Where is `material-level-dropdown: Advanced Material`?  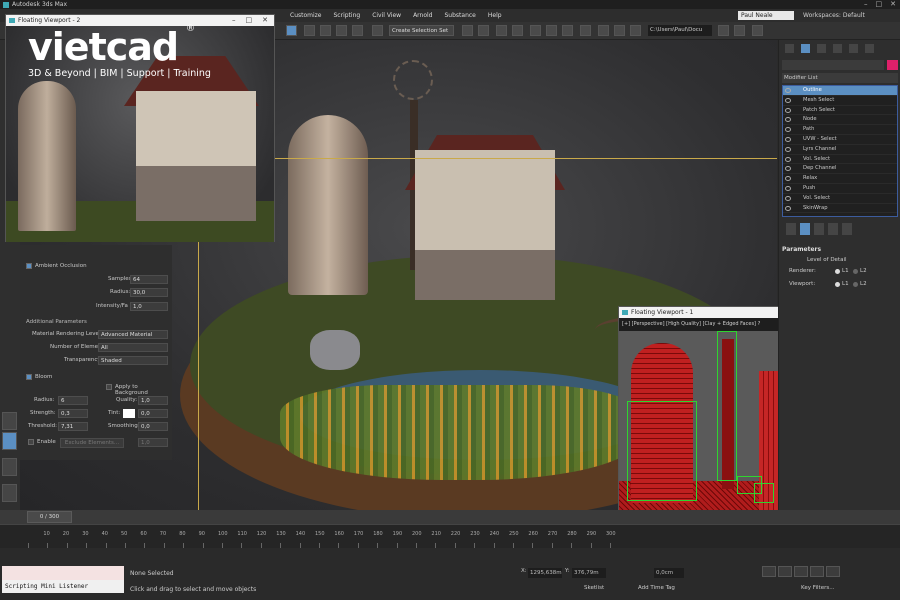 material-level-dropdown: Advanced Material is located at coordinates (133, 334).